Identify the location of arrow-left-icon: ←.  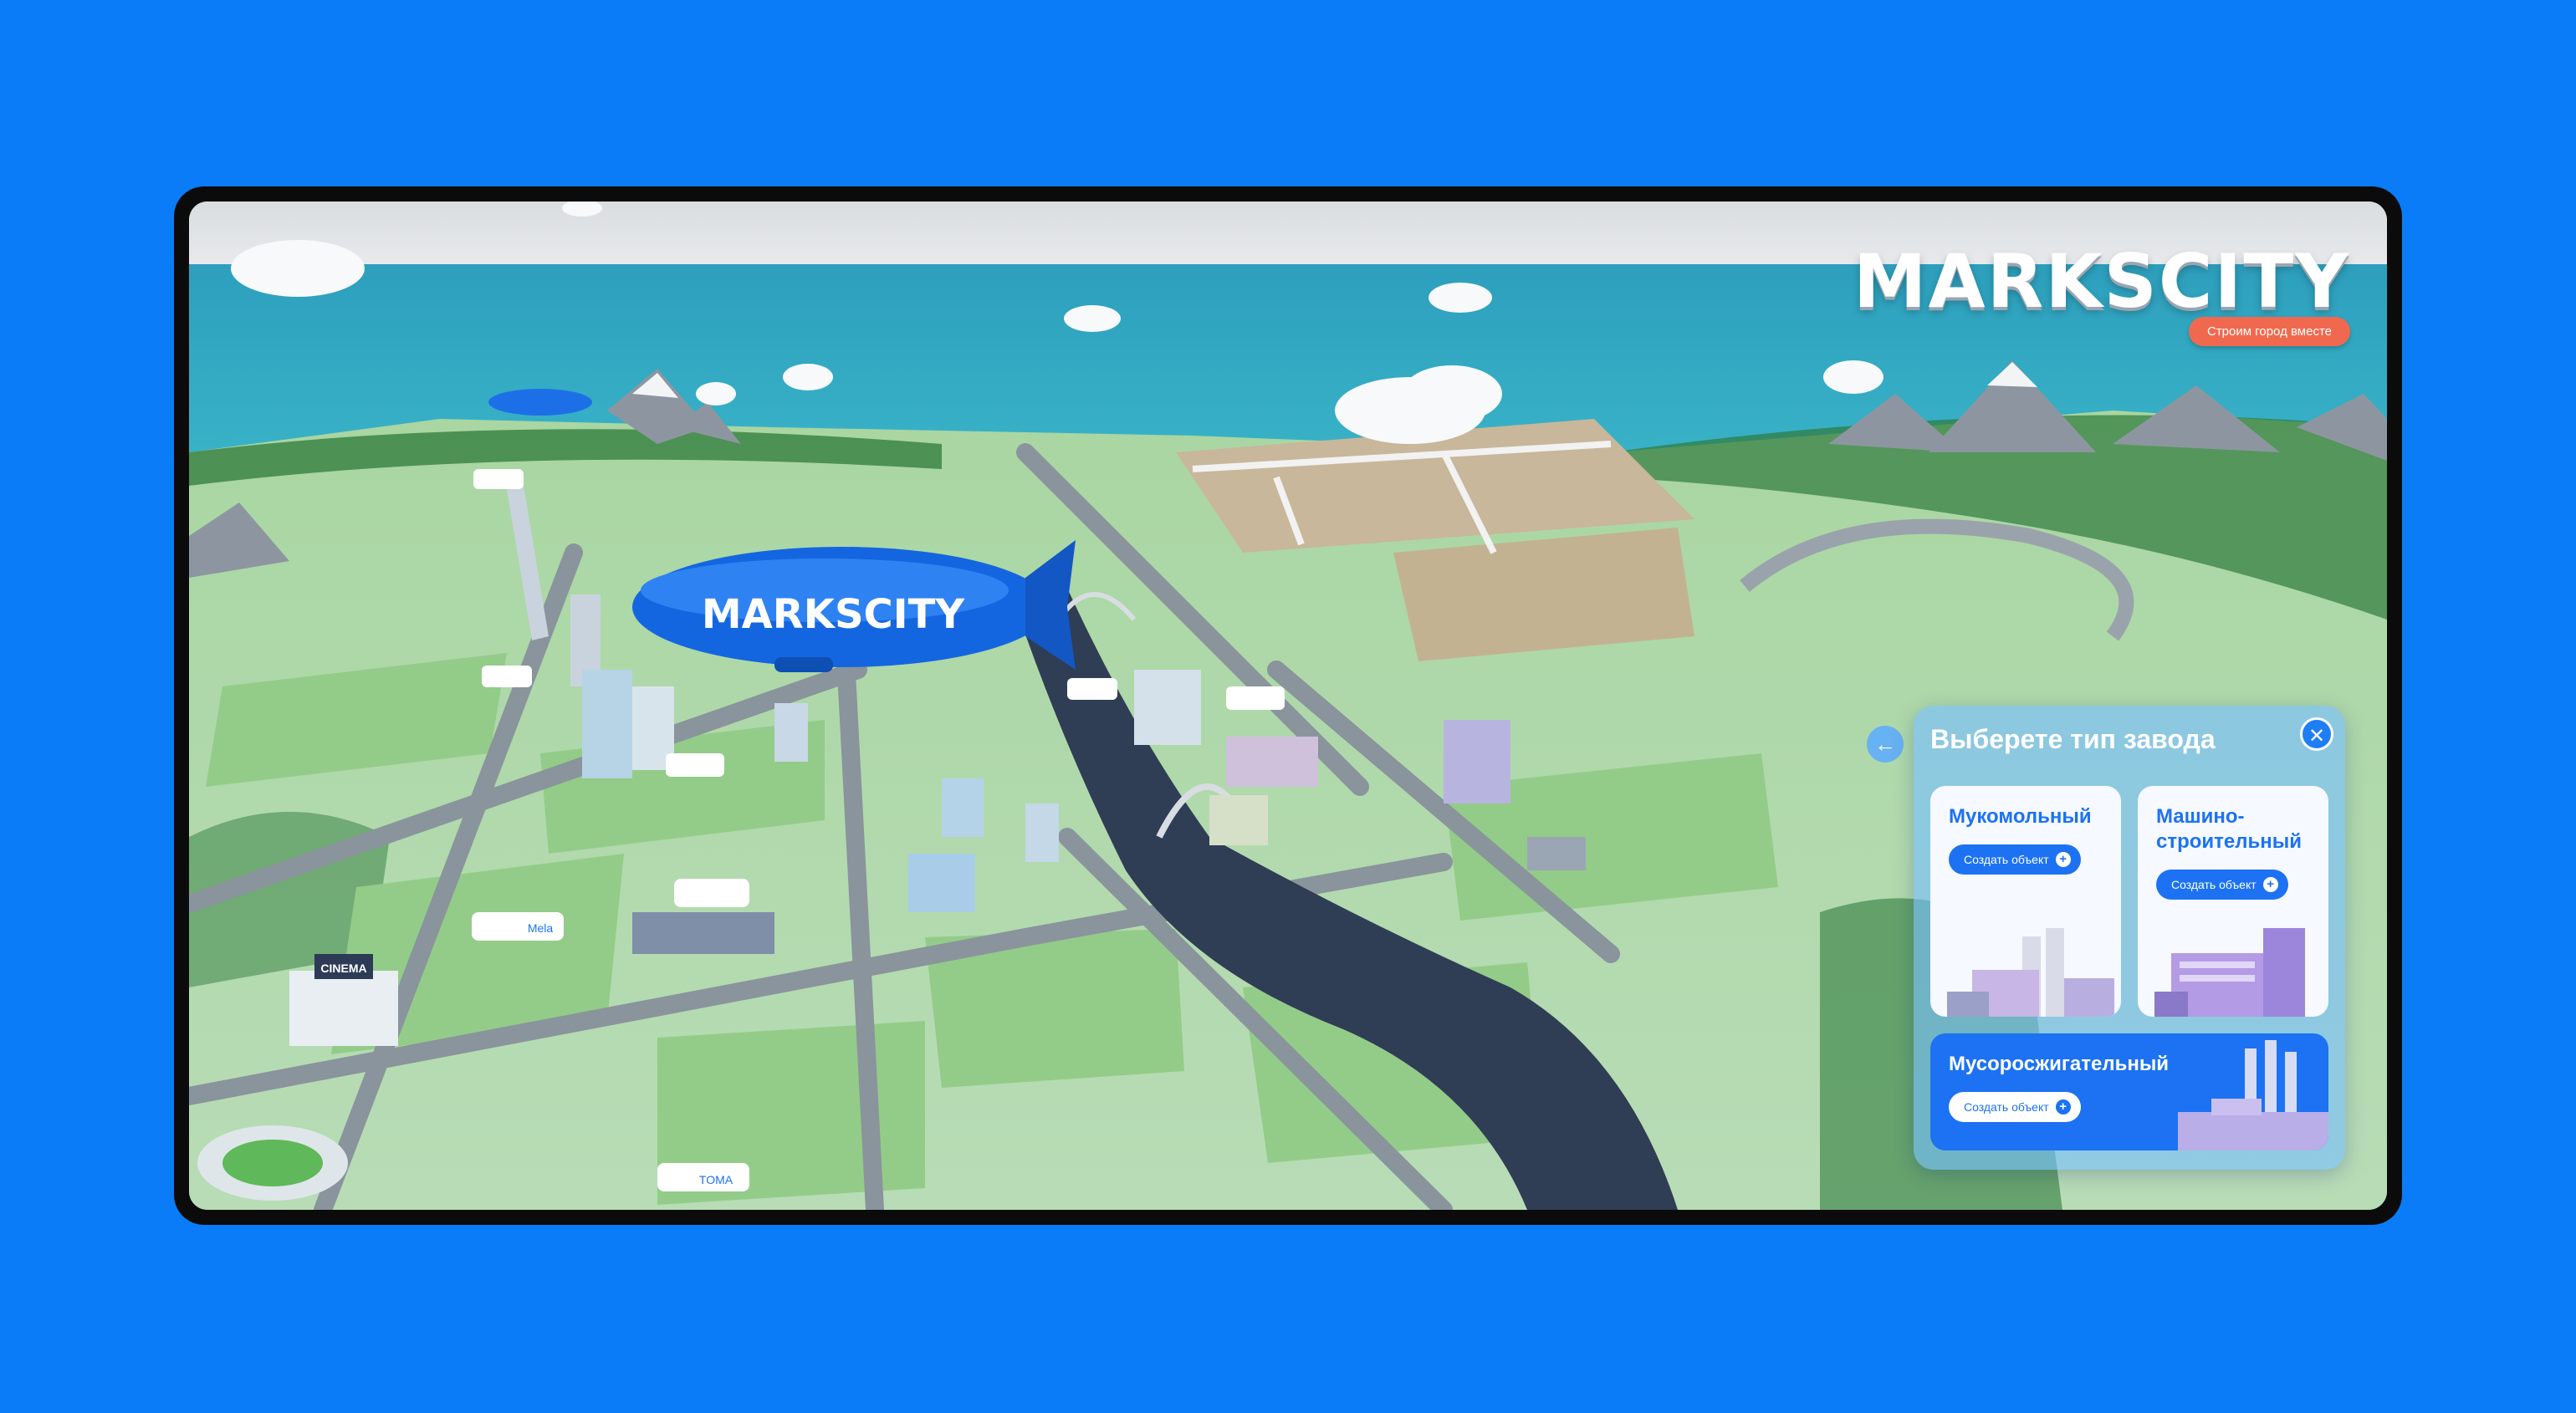
(1885, 744).